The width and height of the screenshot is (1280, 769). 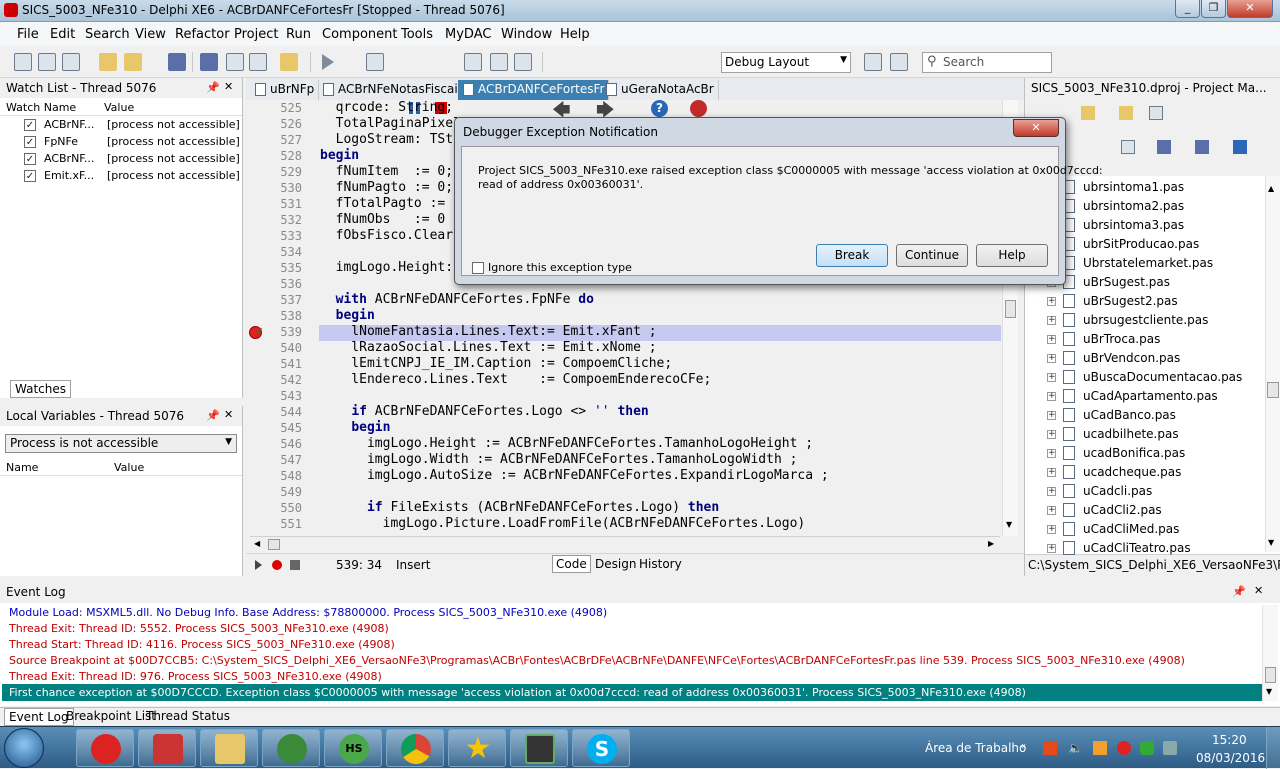 What do you see at coordinates (1100, 748) in the screenshot?
I see `network-icon` at bounding box center [1100, 748].